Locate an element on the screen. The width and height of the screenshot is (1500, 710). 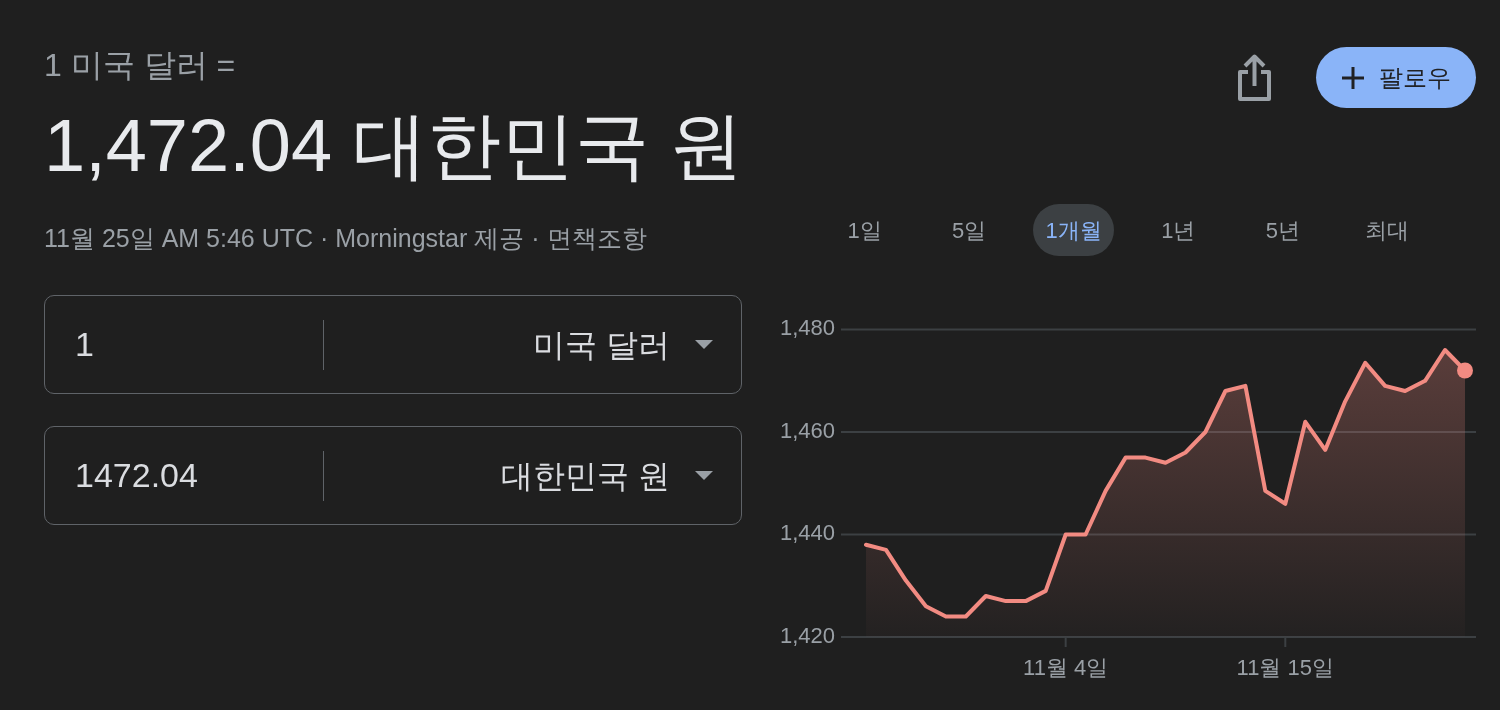
converted-amount: 1,472.04 대한민국 원 is located at coordinates (394, 146).